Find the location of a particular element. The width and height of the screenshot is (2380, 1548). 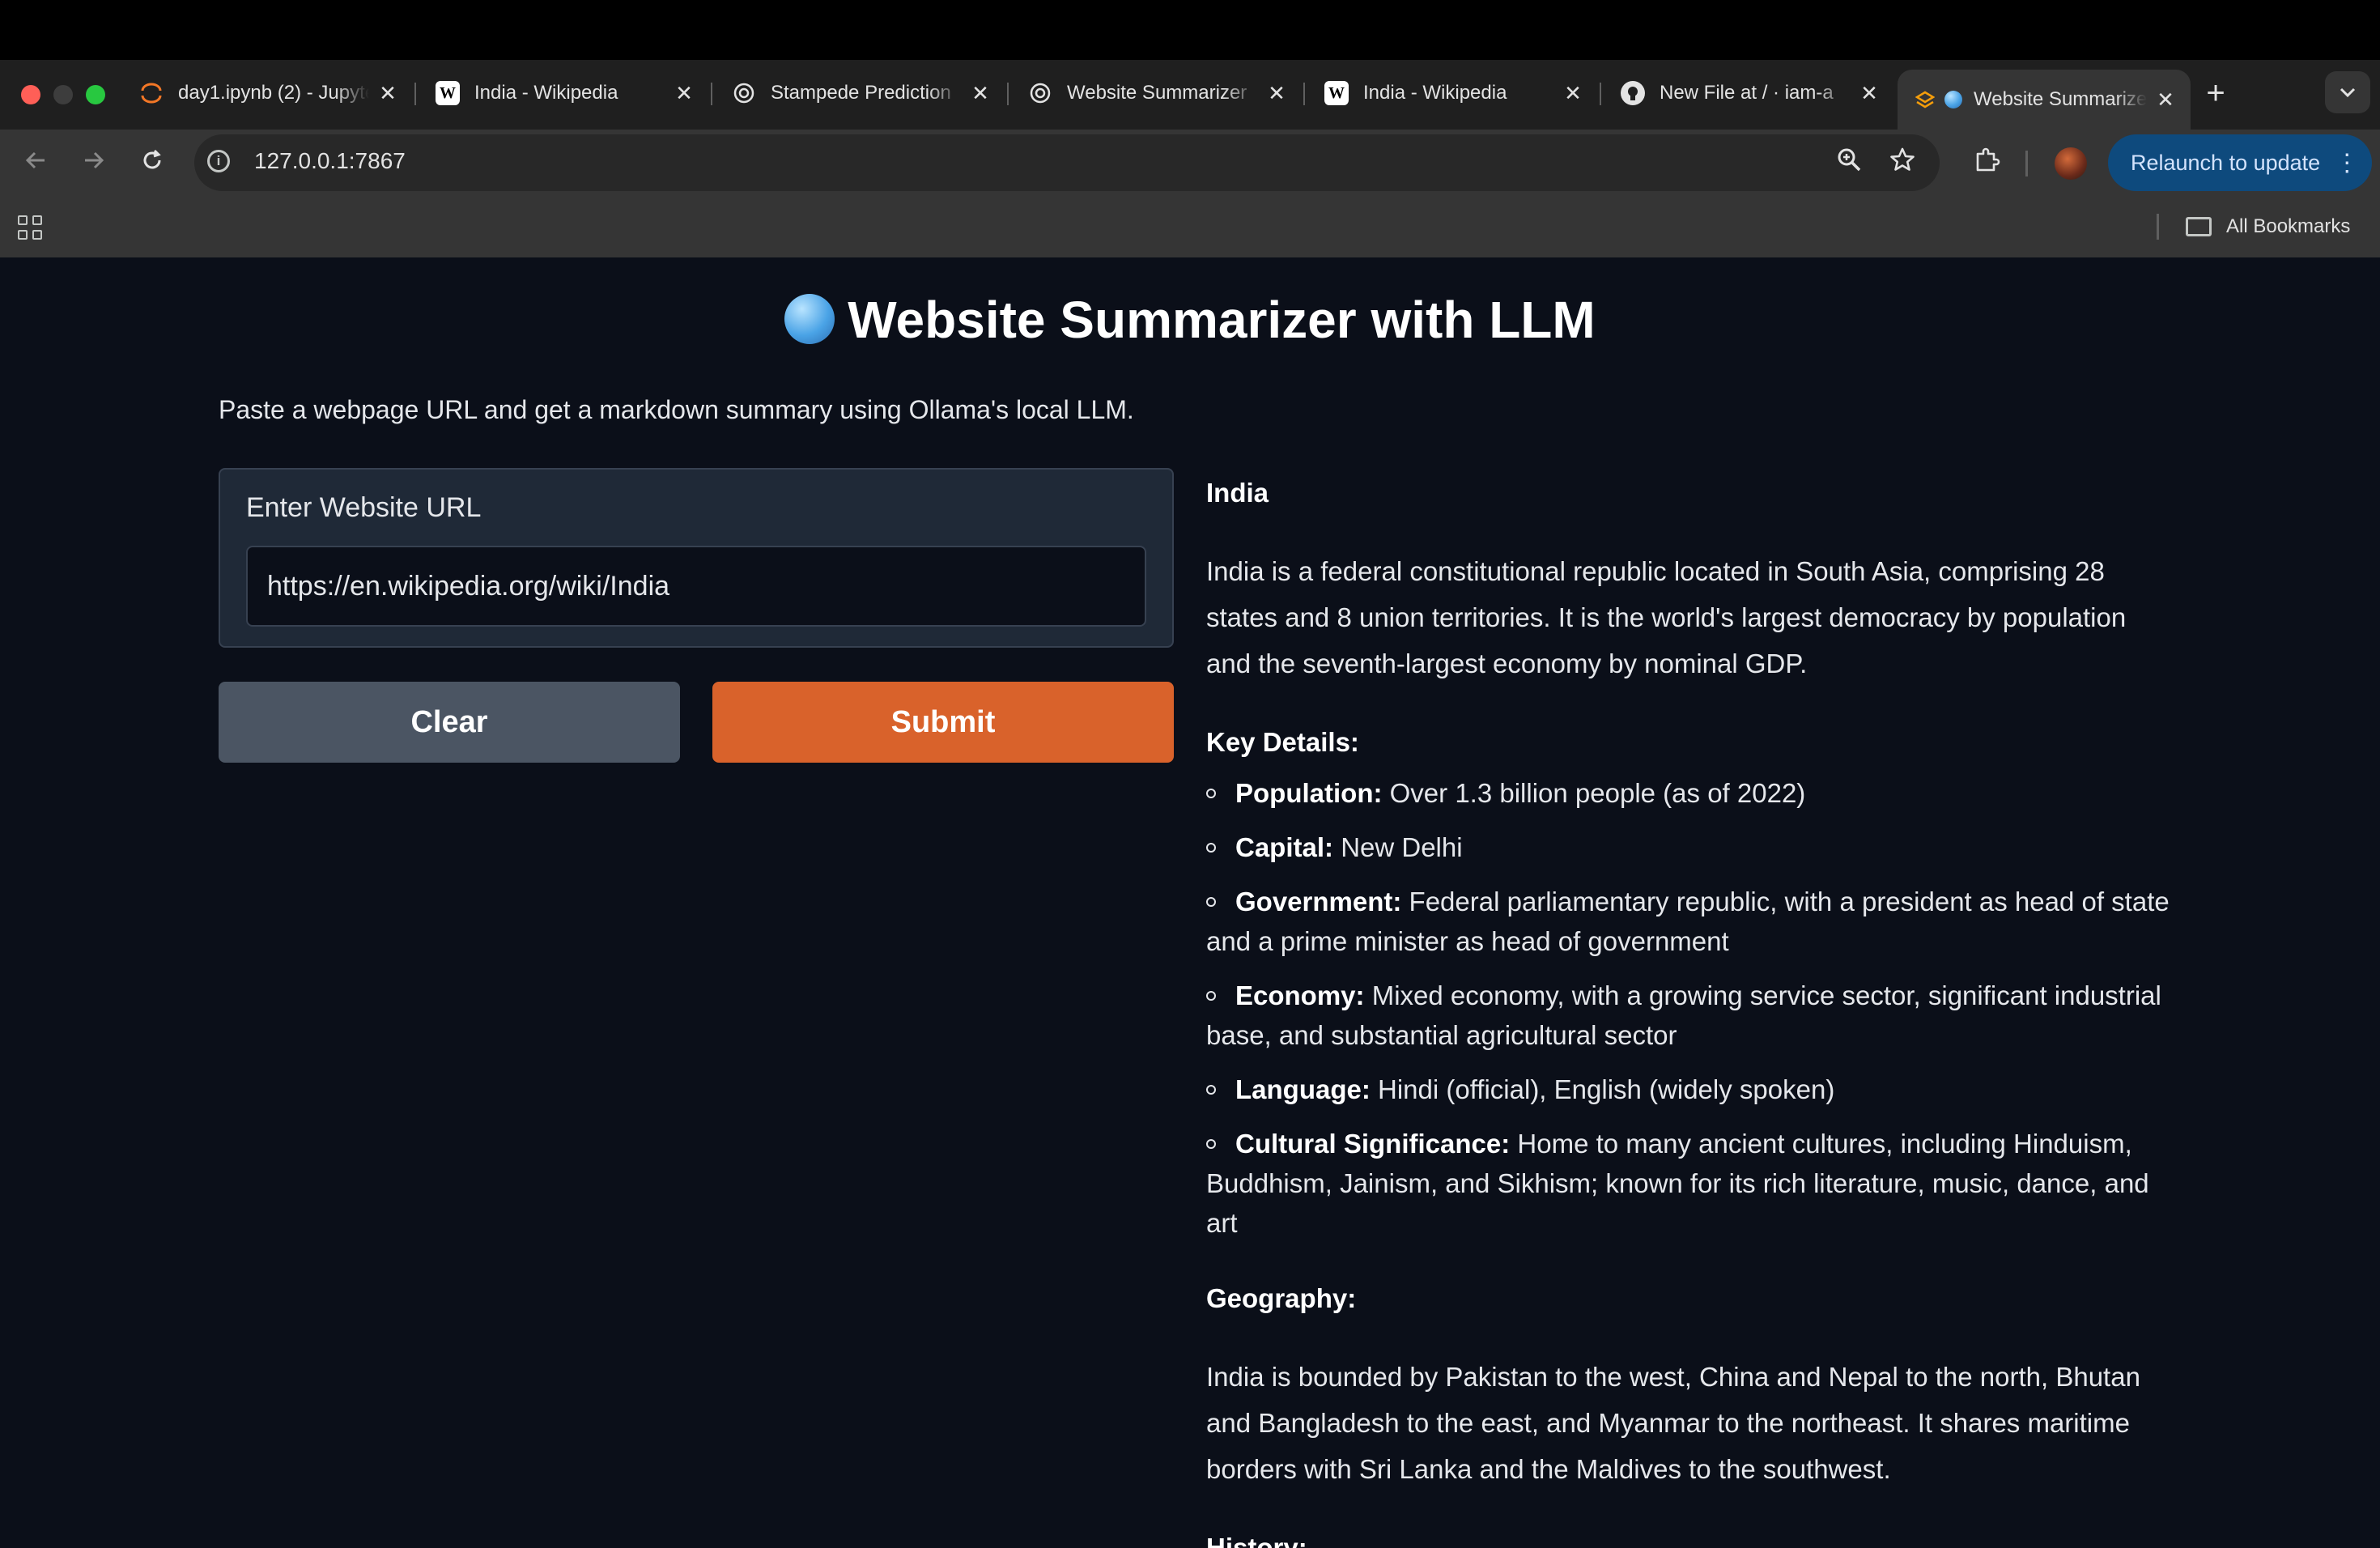

browser-tab: Stampede Prediction ✕ is located at coordinates (859, 93).